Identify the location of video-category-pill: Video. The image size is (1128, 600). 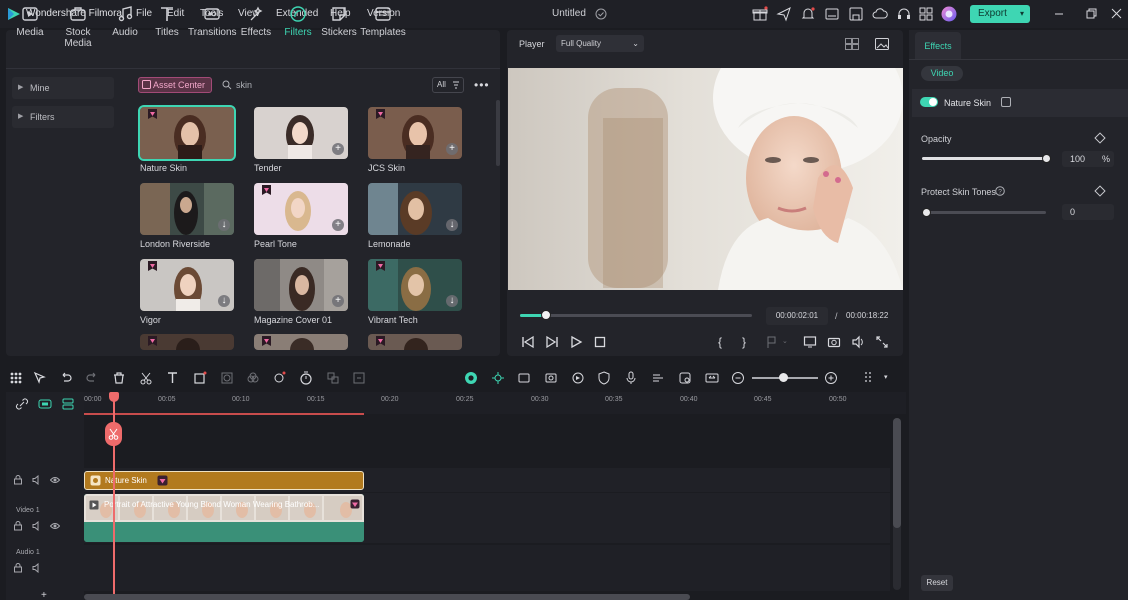
(942, 73).